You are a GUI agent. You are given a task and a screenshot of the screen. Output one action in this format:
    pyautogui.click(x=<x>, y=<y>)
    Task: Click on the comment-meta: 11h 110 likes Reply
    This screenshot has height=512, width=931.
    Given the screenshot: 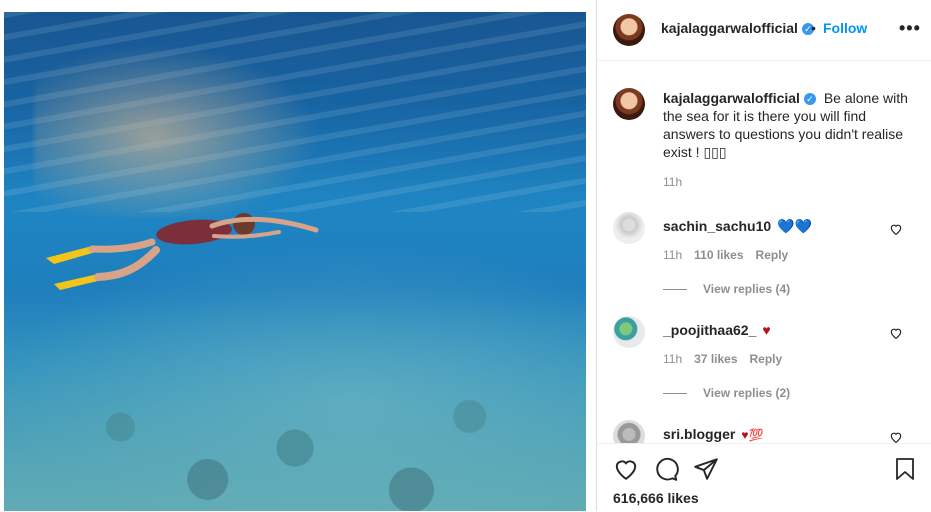 What is the action you would take?
    pyautogui.click(x=725, y=255)
    